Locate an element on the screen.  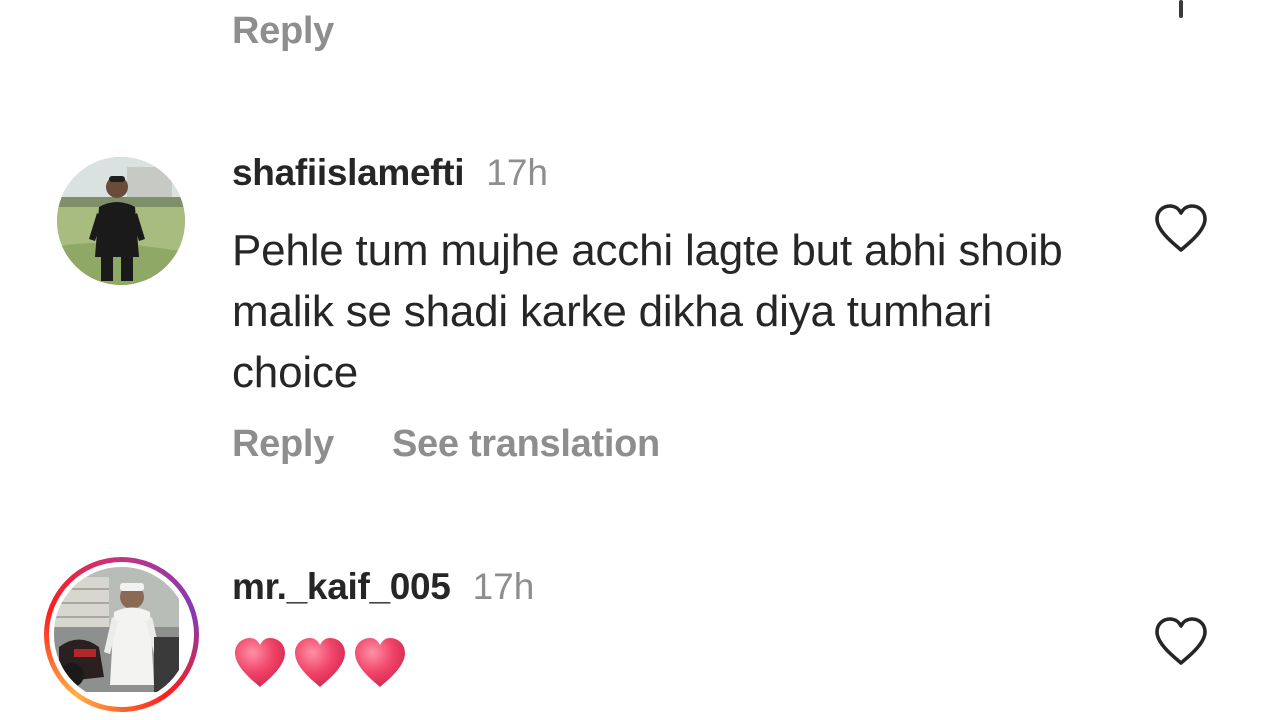
story-ring is located at coordinates (121, 634).